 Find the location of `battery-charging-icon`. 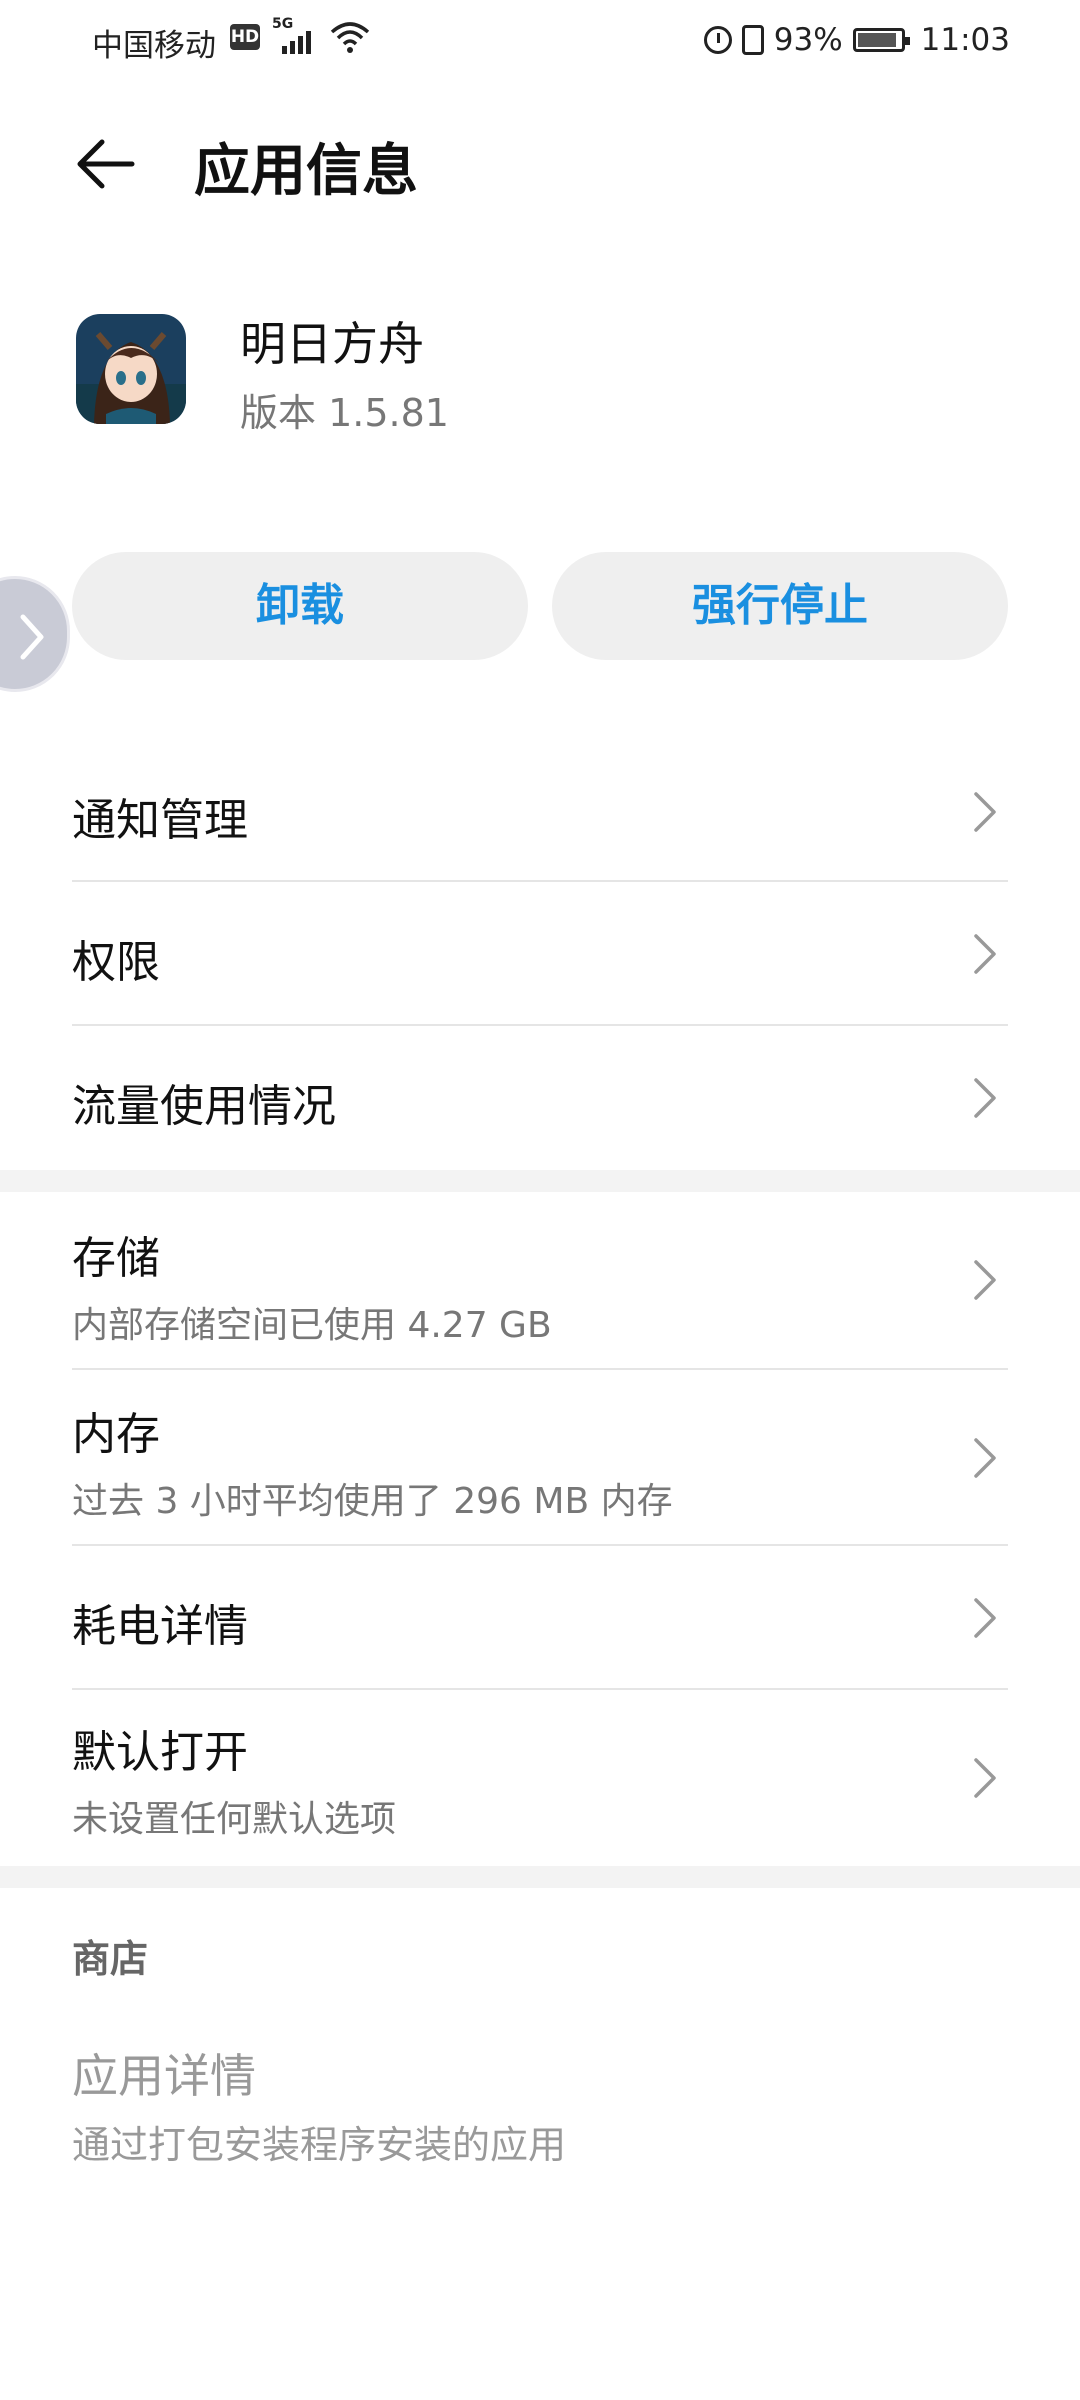

battery-charging-icon is located at coordinates (881, 40).